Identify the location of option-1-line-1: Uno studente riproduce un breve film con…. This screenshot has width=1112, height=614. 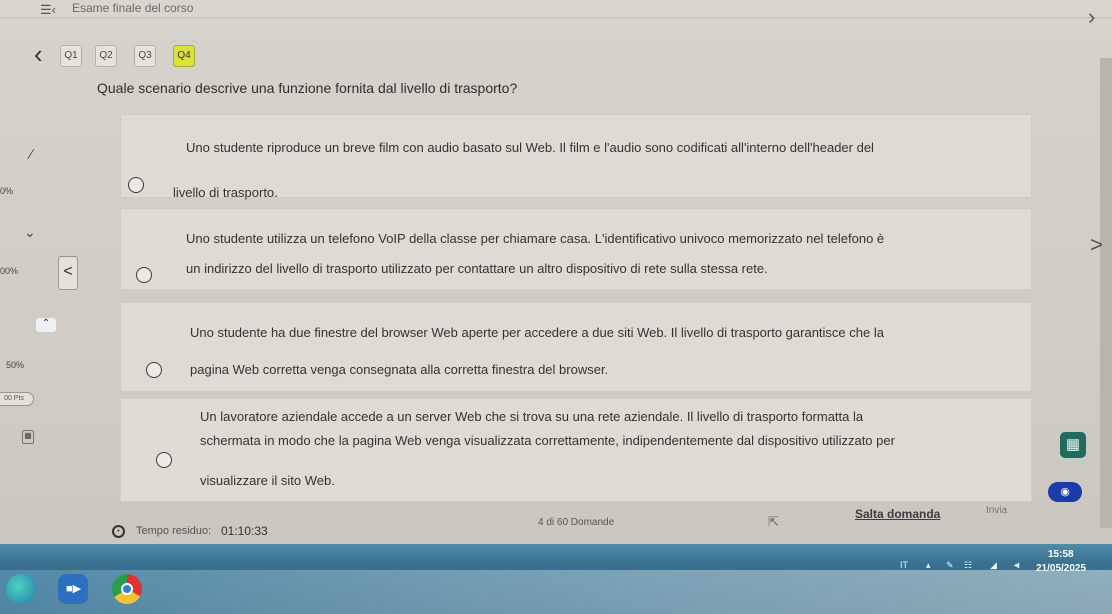
(530, 147).